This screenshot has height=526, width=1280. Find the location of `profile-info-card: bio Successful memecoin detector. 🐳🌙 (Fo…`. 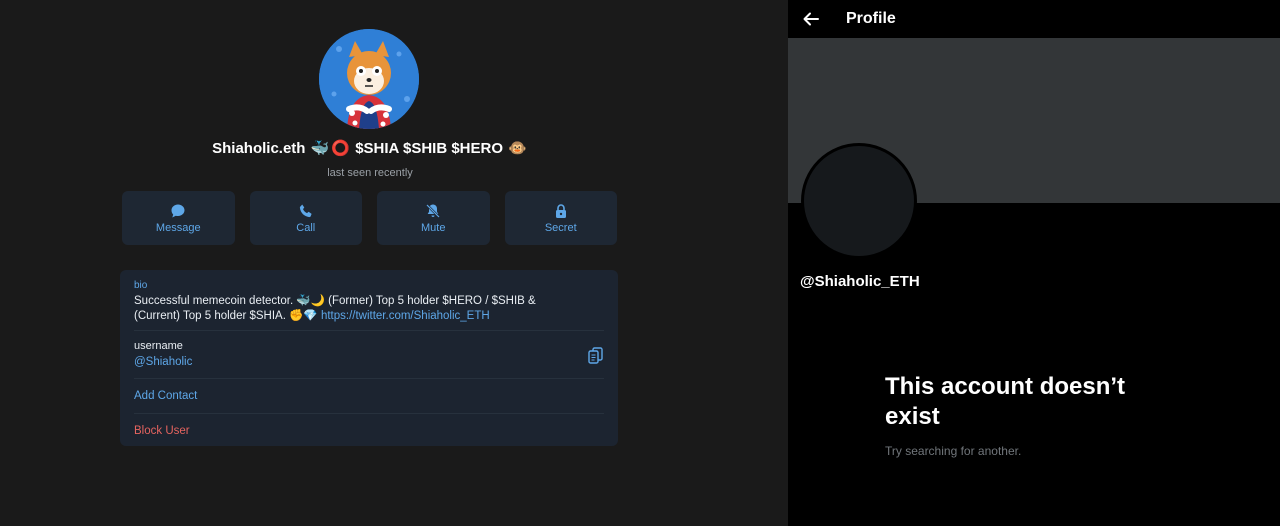

profile-info-card: bio Successful memecoin detector. 🐳🌙 (Fo… is located at coordinates (369, 358).